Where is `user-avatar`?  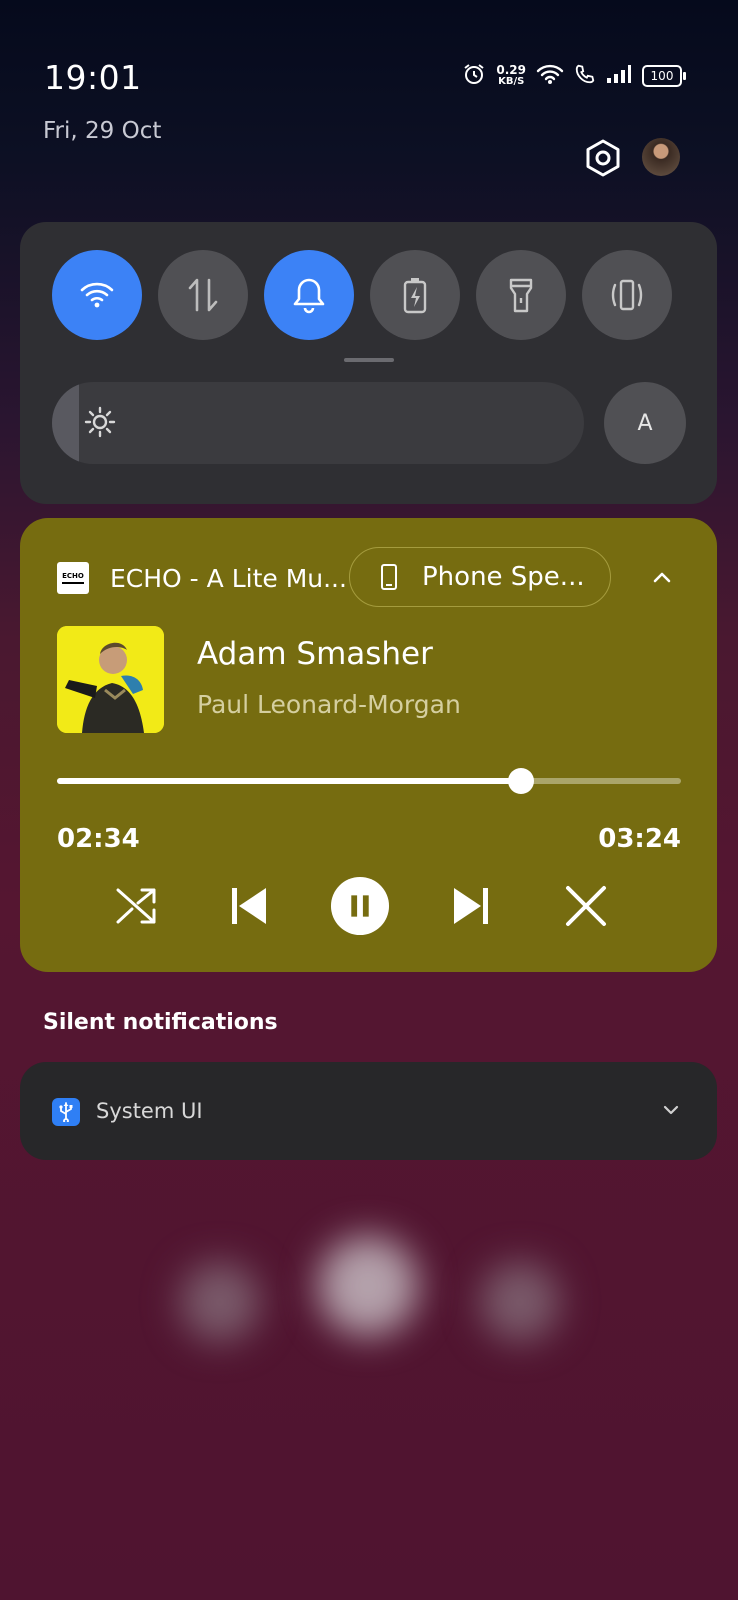 user-avatar is located at coordinates (661, 157).